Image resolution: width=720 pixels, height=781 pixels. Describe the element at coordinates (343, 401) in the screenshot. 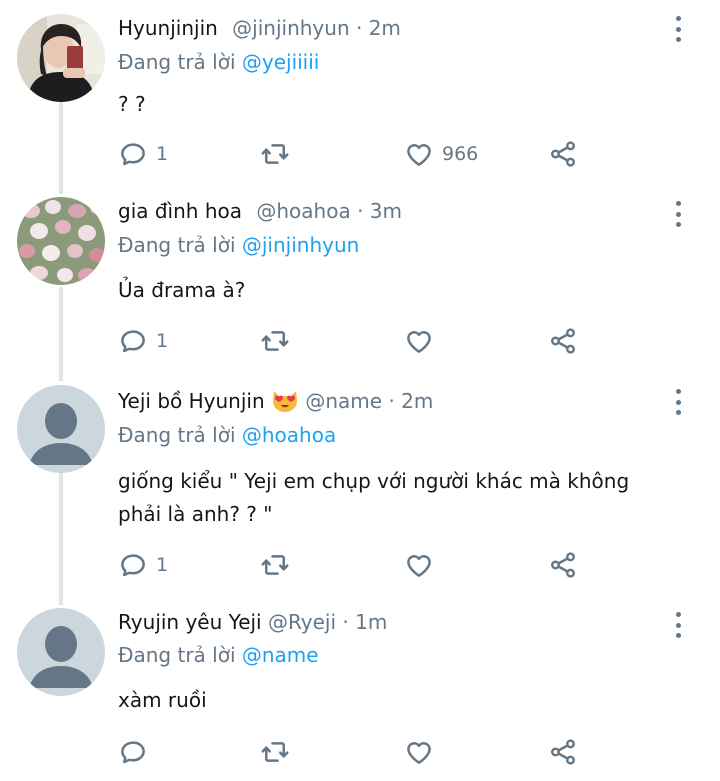

I see `user-handle: @name` at that location.